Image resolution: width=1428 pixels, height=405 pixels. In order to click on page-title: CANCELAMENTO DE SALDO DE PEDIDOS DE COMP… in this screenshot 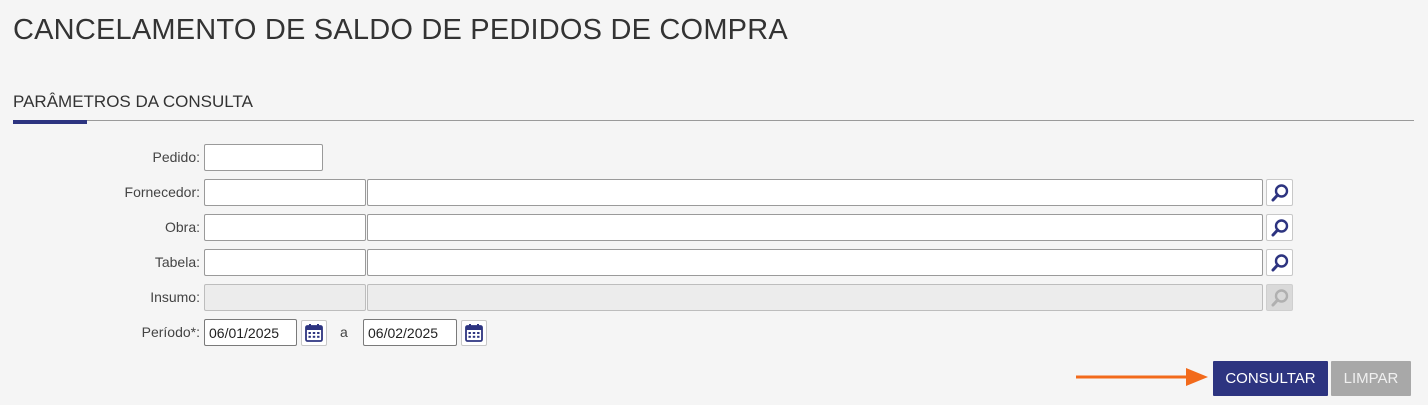, I will do `click(400, 30)`.